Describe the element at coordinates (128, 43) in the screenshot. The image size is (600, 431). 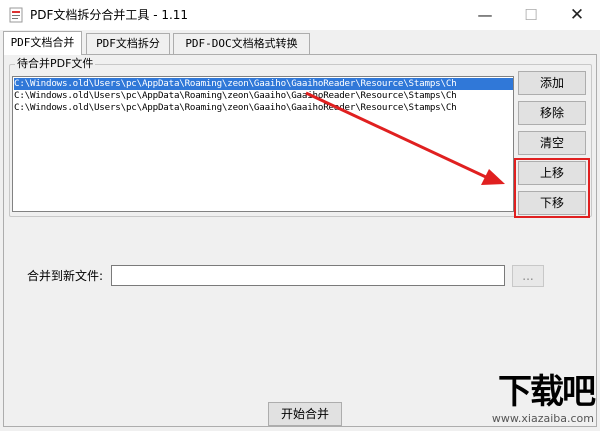
I see `tab-pdf-split: PDF文档拆分` at that location.